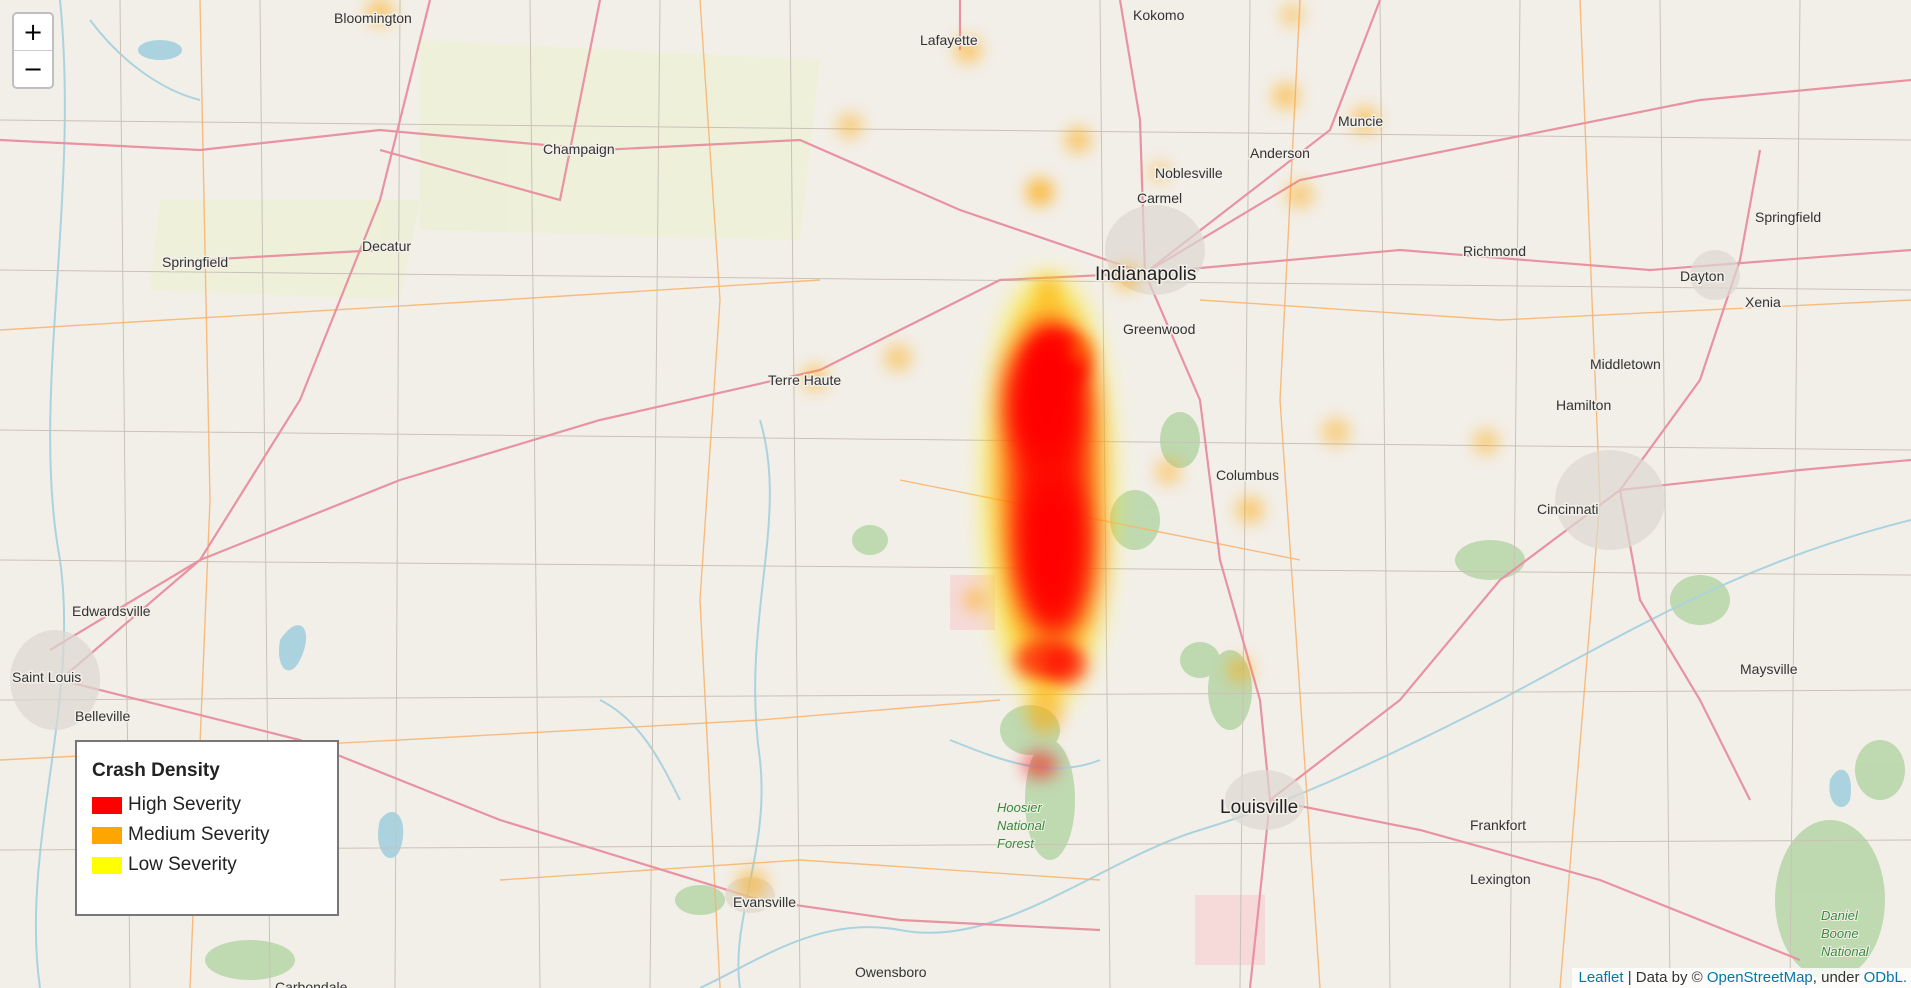 The width and height of the screenshot is (1911, 988). I want to click on city-label: Noblesville, so click(1189, 173).